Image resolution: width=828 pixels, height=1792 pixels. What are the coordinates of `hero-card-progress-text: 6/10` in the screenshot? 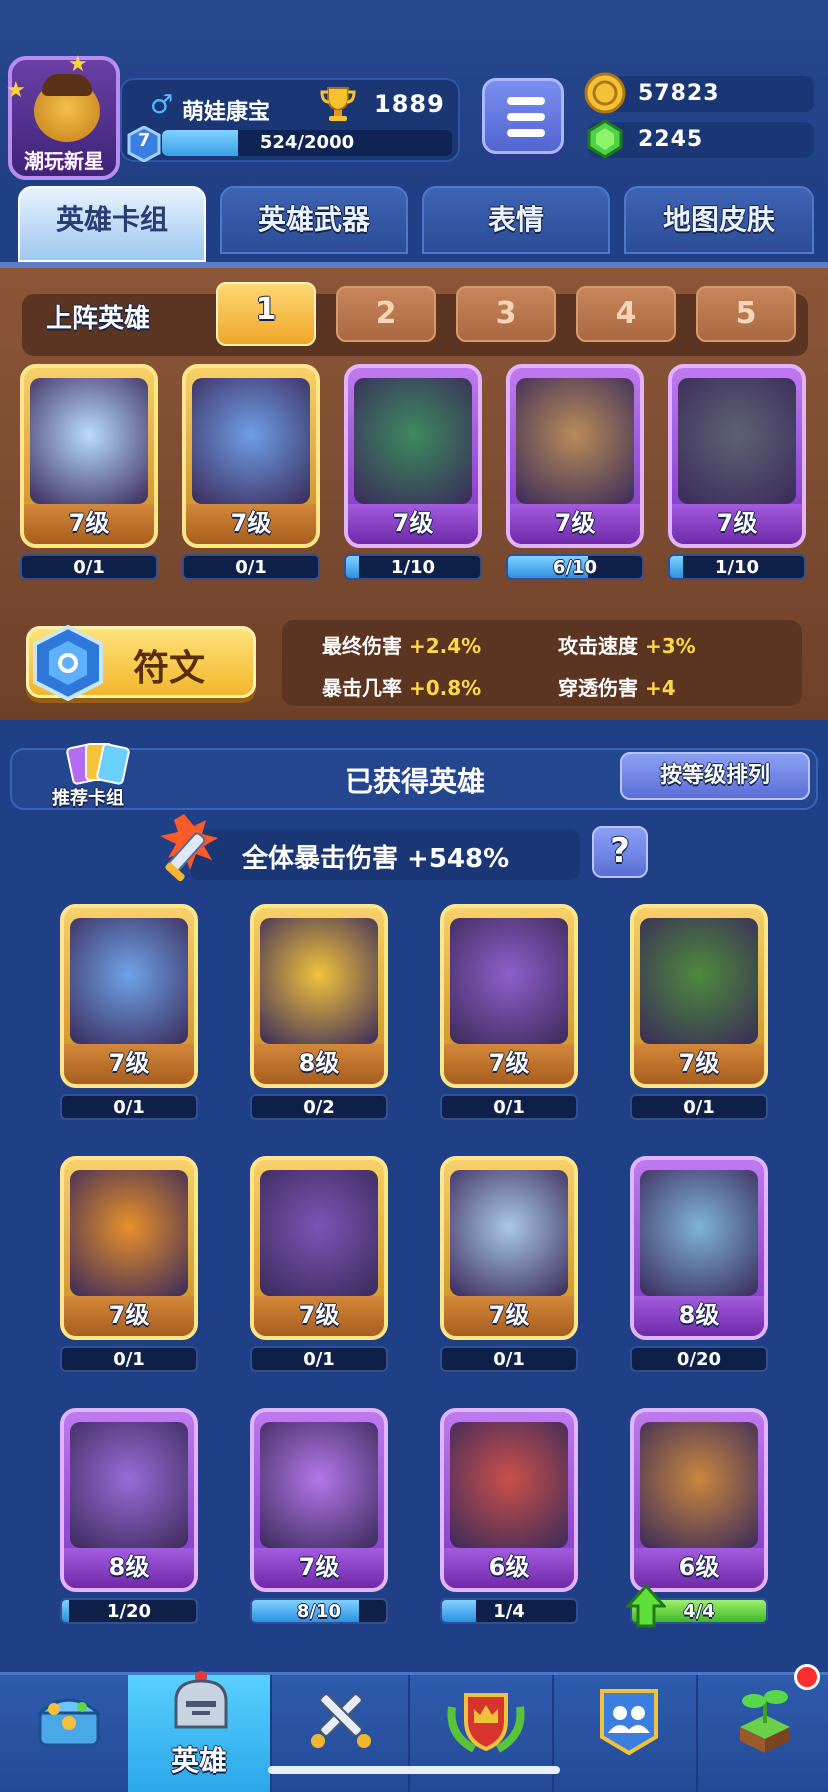 It's located at (575, 567).